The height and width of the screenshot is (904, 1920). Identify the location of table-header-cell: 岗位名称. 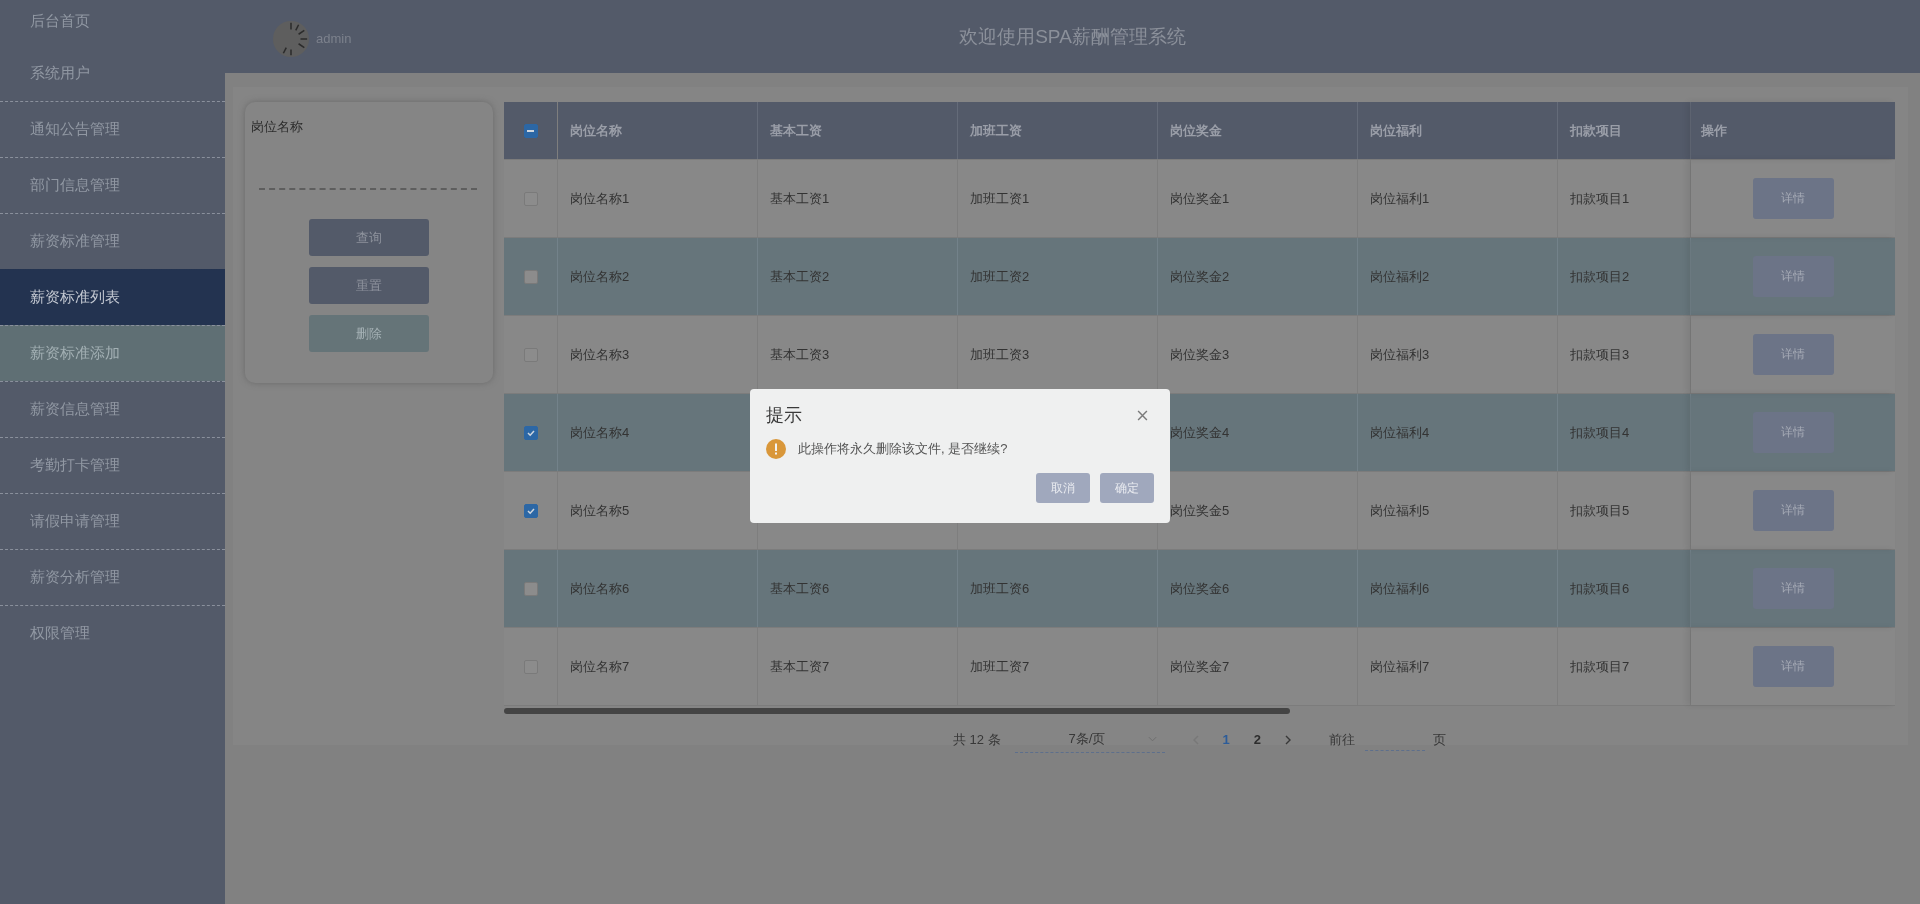
(658, 130).